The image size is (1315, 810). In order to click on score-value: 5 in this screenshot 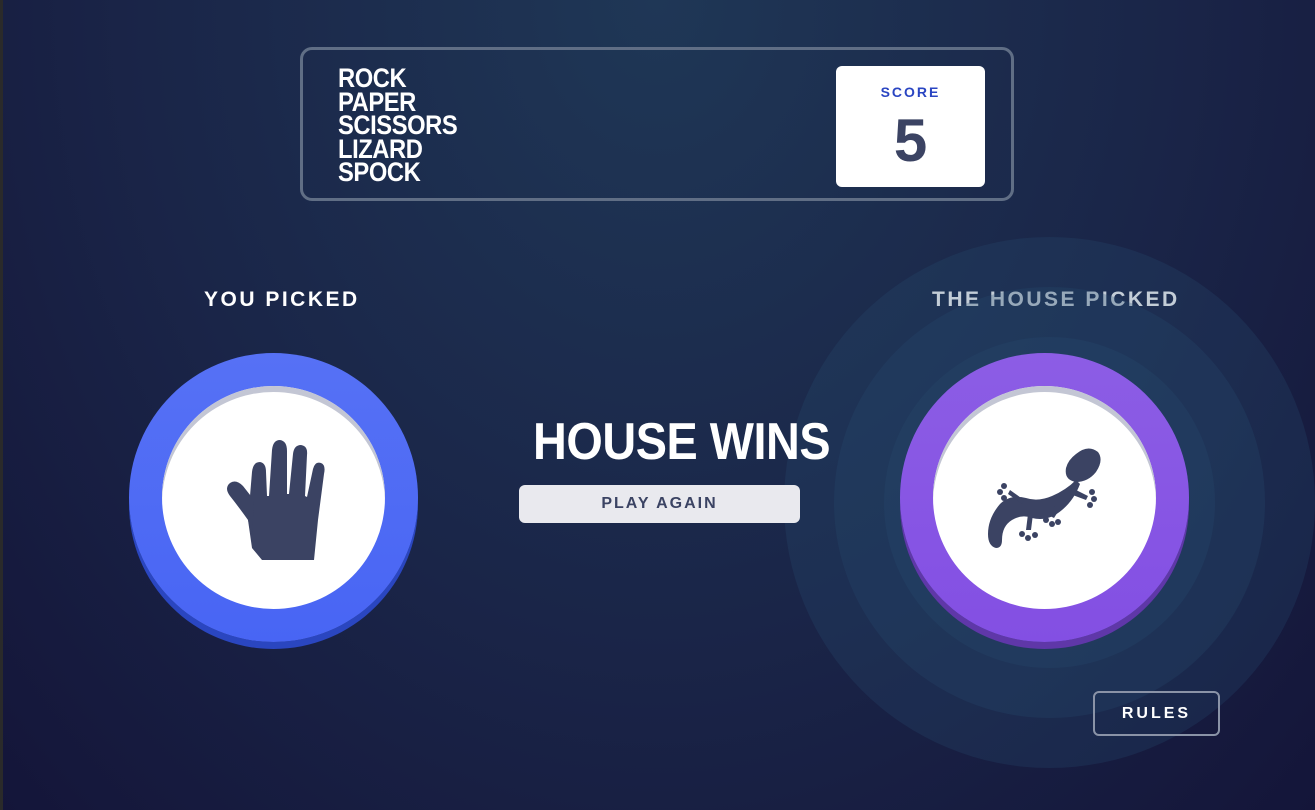, I will do `click(910, 140)`.